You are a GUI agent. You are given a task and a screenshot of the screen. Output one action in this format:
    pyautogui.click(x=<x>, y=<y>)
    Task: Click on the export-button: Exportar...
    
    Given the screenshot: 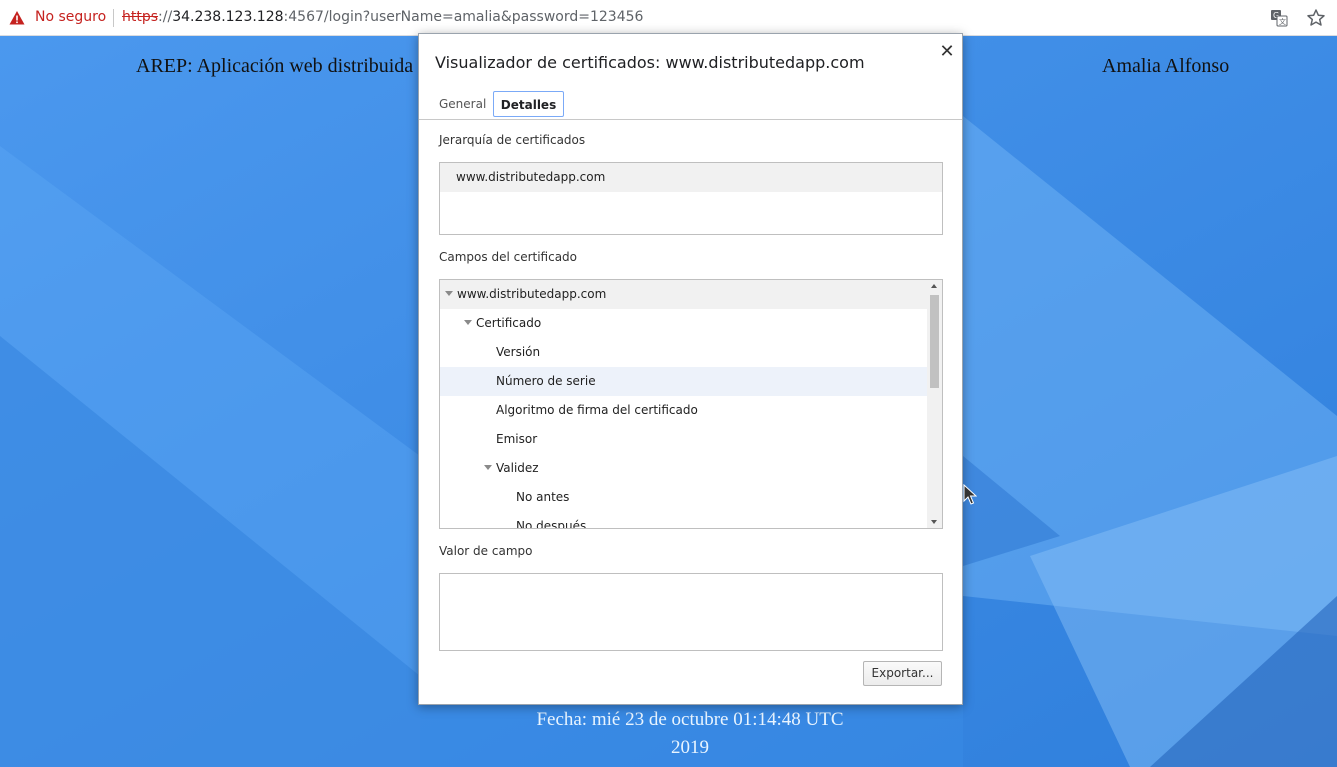 What is the action you would take?
    pyautogui.click(x=902, y=673)
    